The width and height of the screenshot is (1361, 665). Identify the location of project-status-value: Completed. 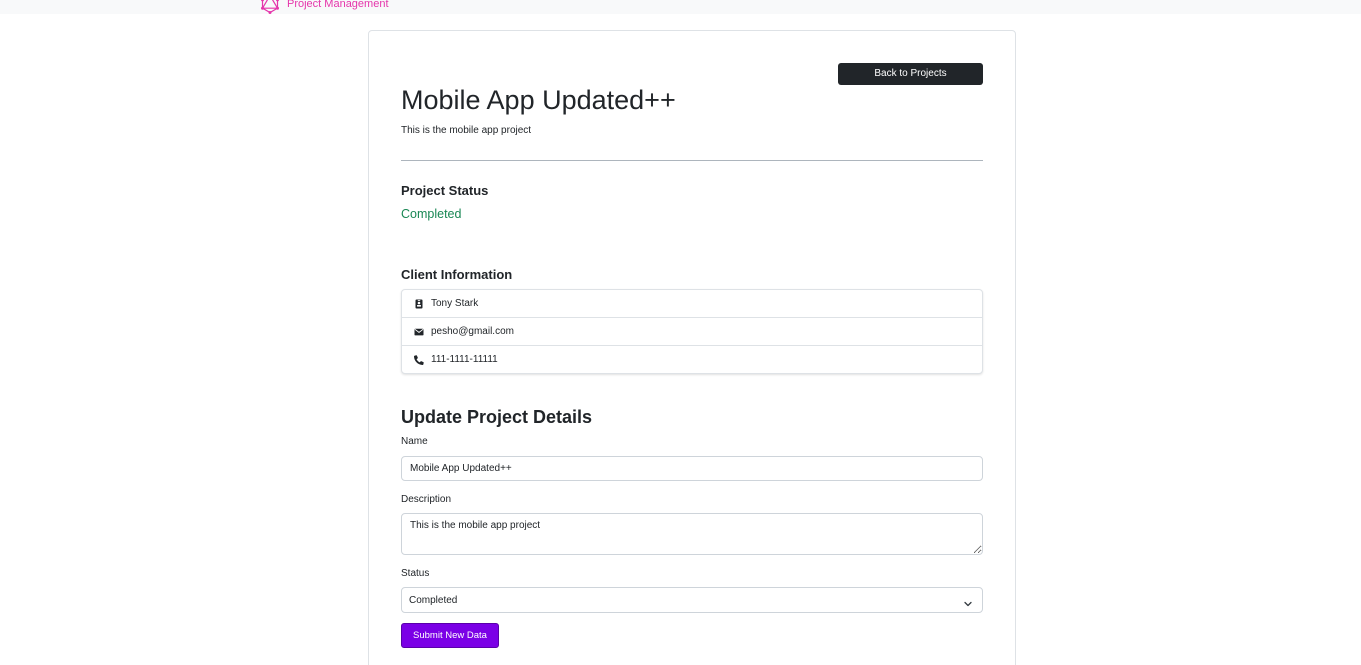
(431, 214).